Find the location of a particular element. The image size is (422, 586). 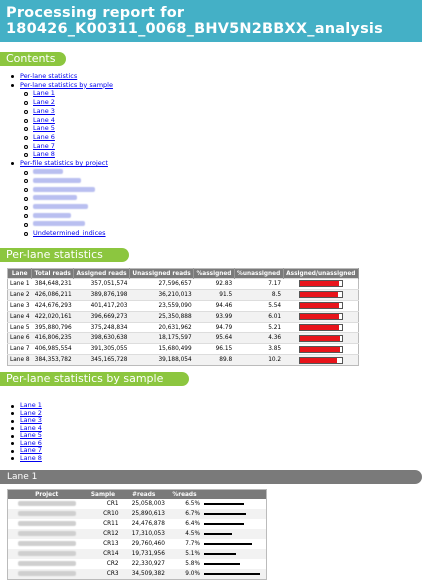

unassigned-reads-cell: 18,175,597 is located at coordinates (161, 338).